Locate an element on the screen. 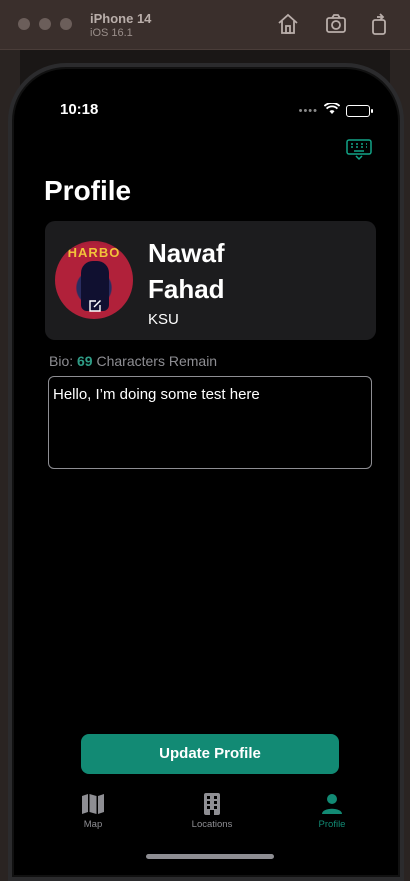 The width and height of the screenshot is (410, 881). bio-label: Bio: 69 Characters Remain is located at coordinates (133, 361).